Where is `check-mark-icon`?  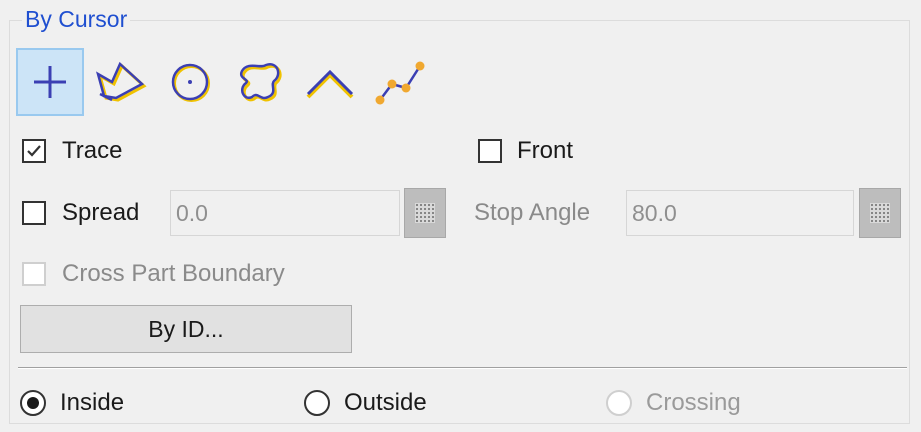 check-mark-icon is located at coordinates (34, 151).